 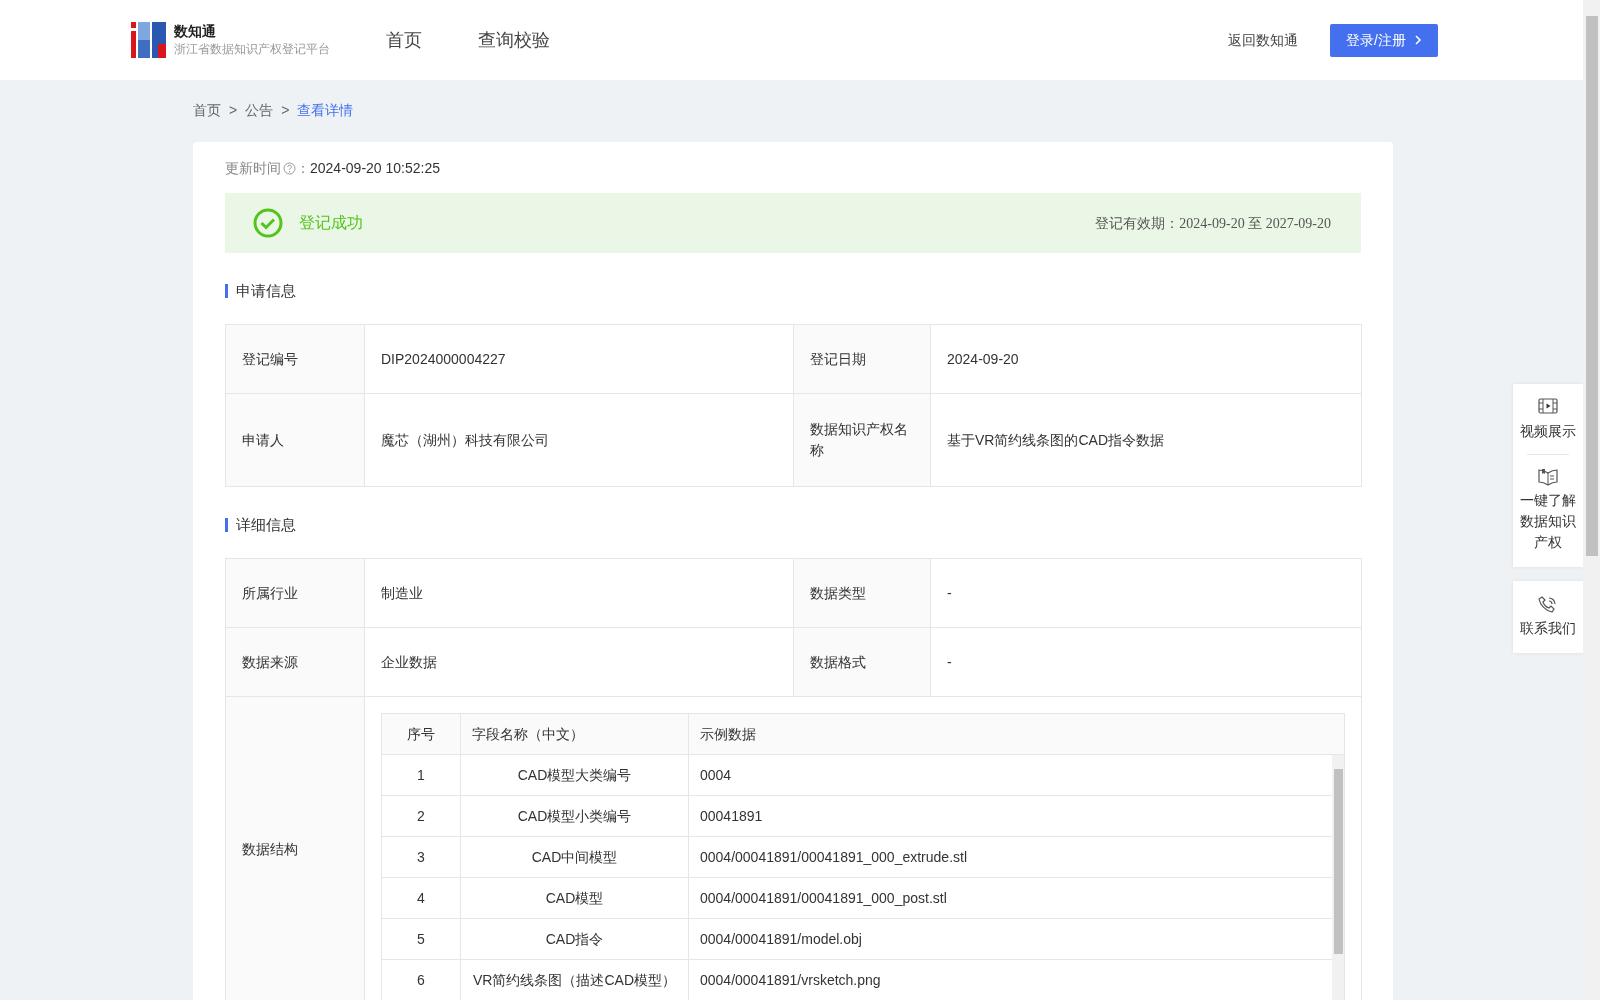 What do you see at coordinates (1548, 476) in the screenshot?
I see `book-icon` at bounding box center [1548, 476].